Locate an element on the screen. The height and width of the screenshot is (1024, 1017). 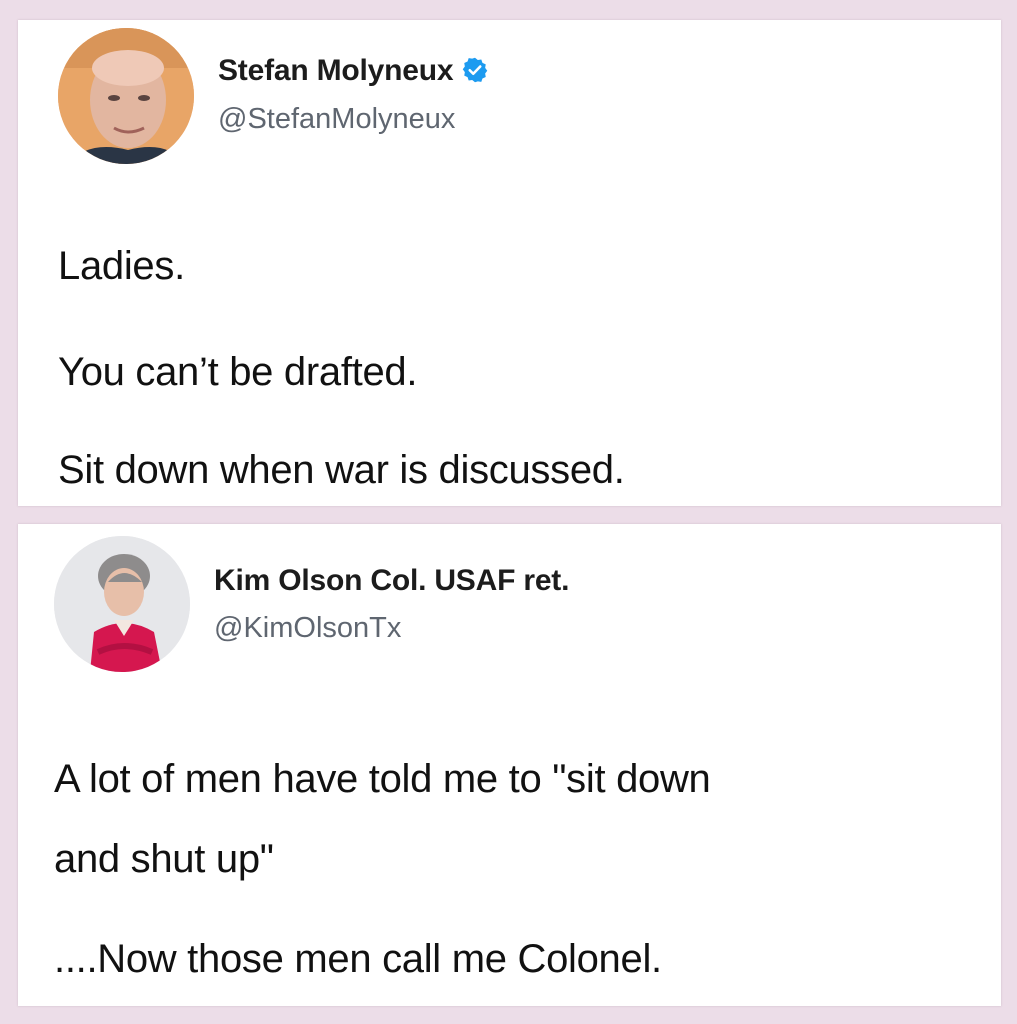
author-name: Kim Olson Col. USAF ret. is located at coordinates (391, 581).